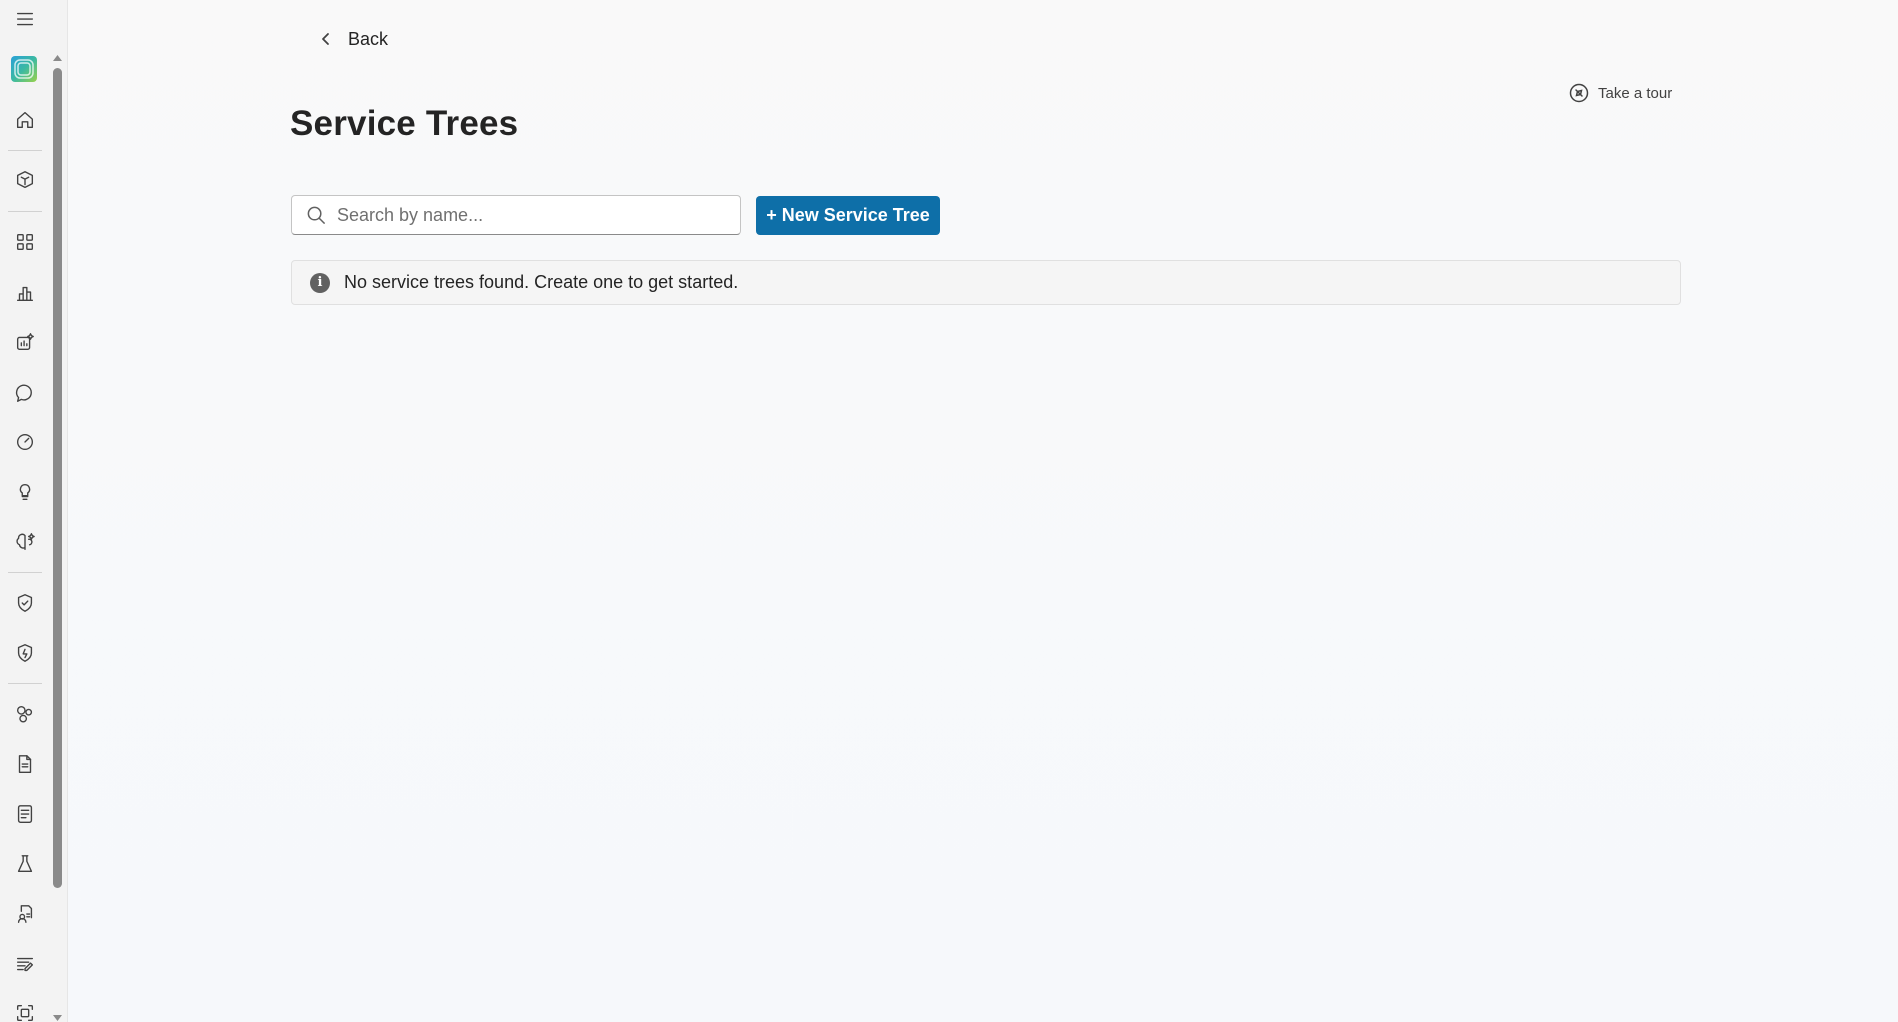 The image size is (1898, 1022). Describe the element at coordinates (25, 914) in the screenshot. I see `document-person-icon` at that location.